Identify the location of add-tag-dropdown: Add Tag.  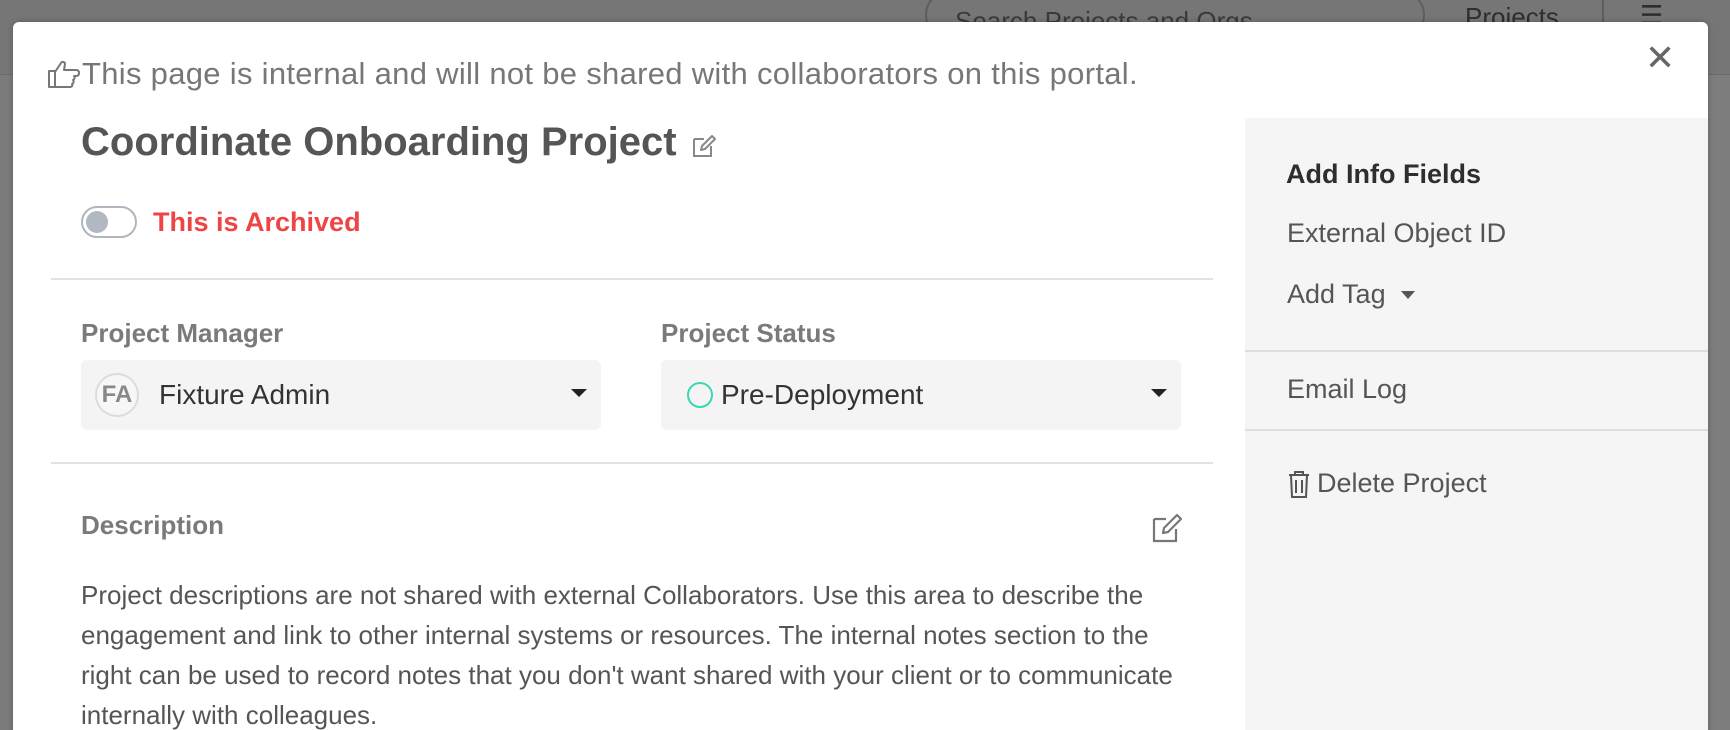
(1351, 294).